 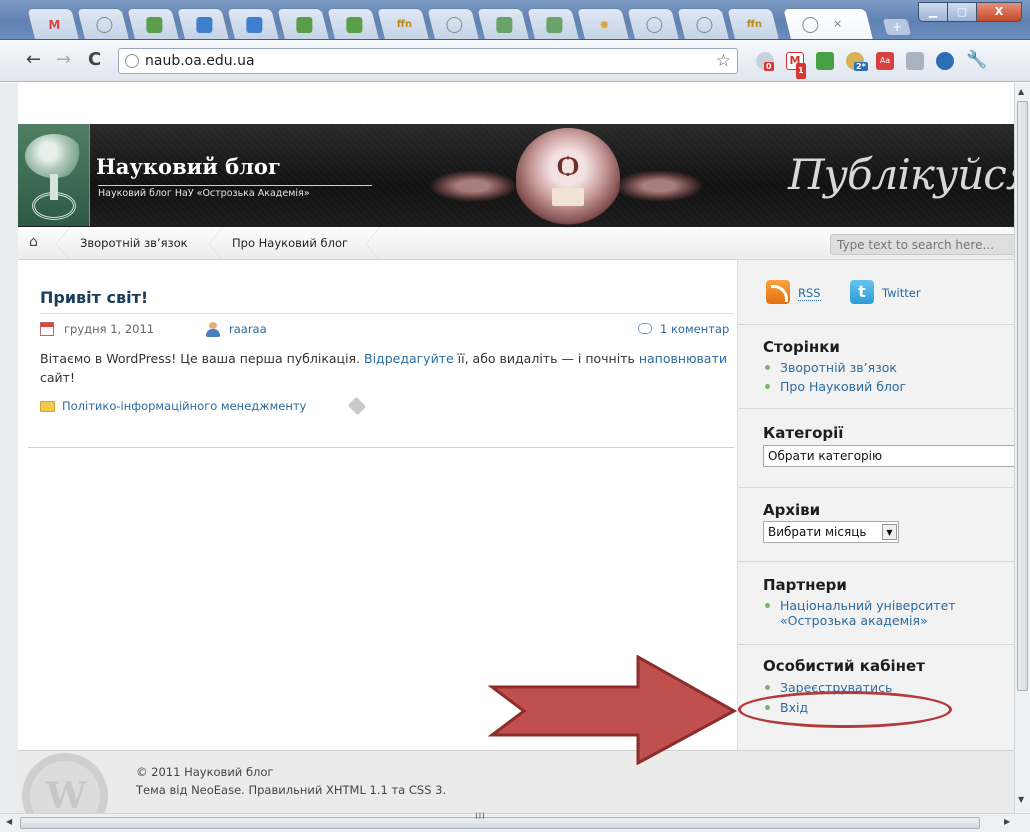 What do you see at coordinates (63, 60) in the screenshot?
I see `forward-icon: →` at bounding box center [63, 60].